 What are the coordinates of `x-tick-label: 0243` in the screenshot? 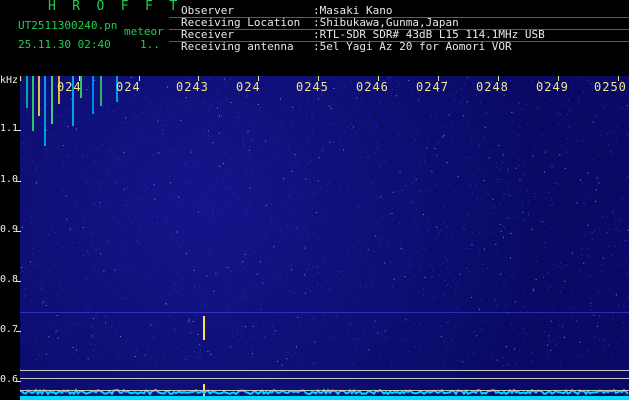 It's located at (192, 87).